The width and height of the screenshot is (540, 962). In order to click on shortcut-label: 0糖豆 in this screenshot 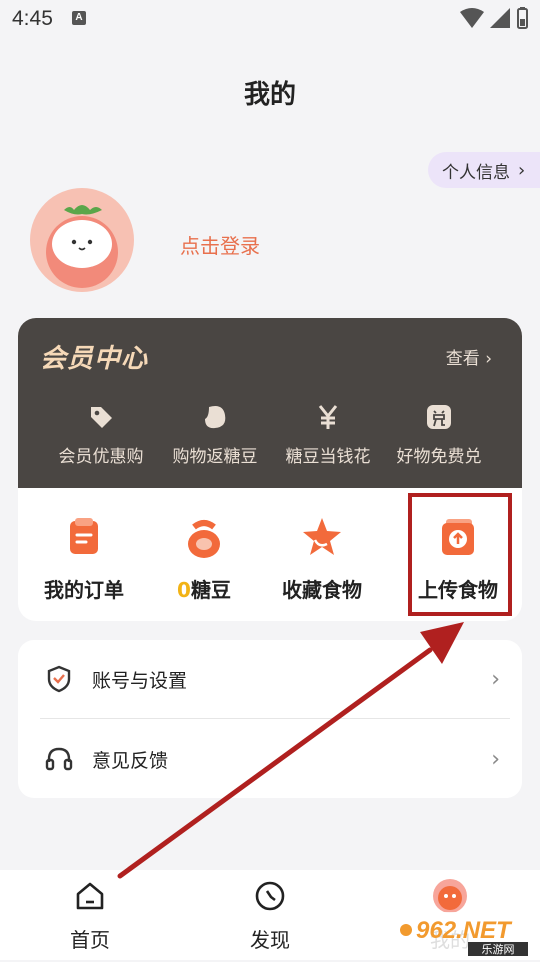, I will do `click(204, 588)`.